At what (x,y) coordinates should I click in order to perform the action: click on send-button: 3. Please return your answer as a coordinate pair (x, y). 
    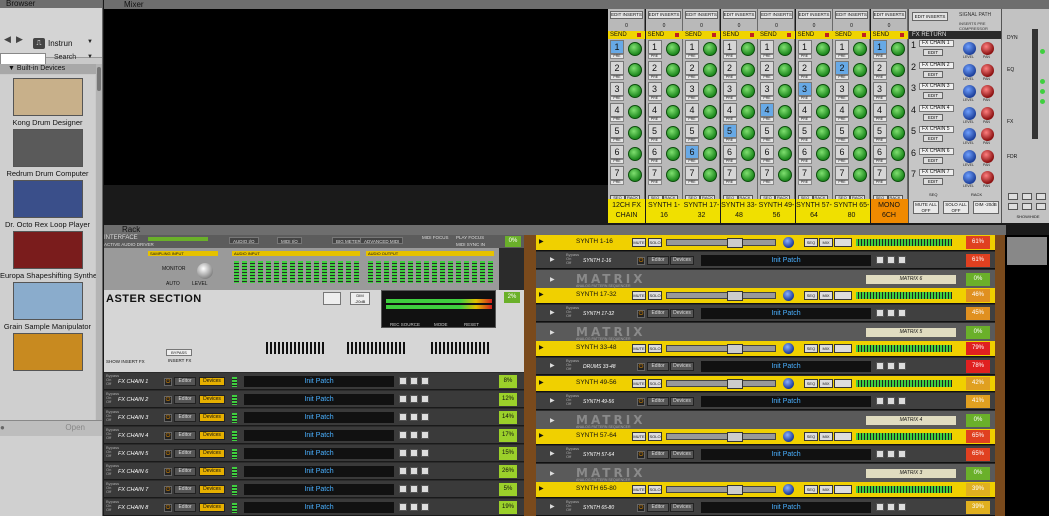
    Looking at the image, I should click on (842, 89).